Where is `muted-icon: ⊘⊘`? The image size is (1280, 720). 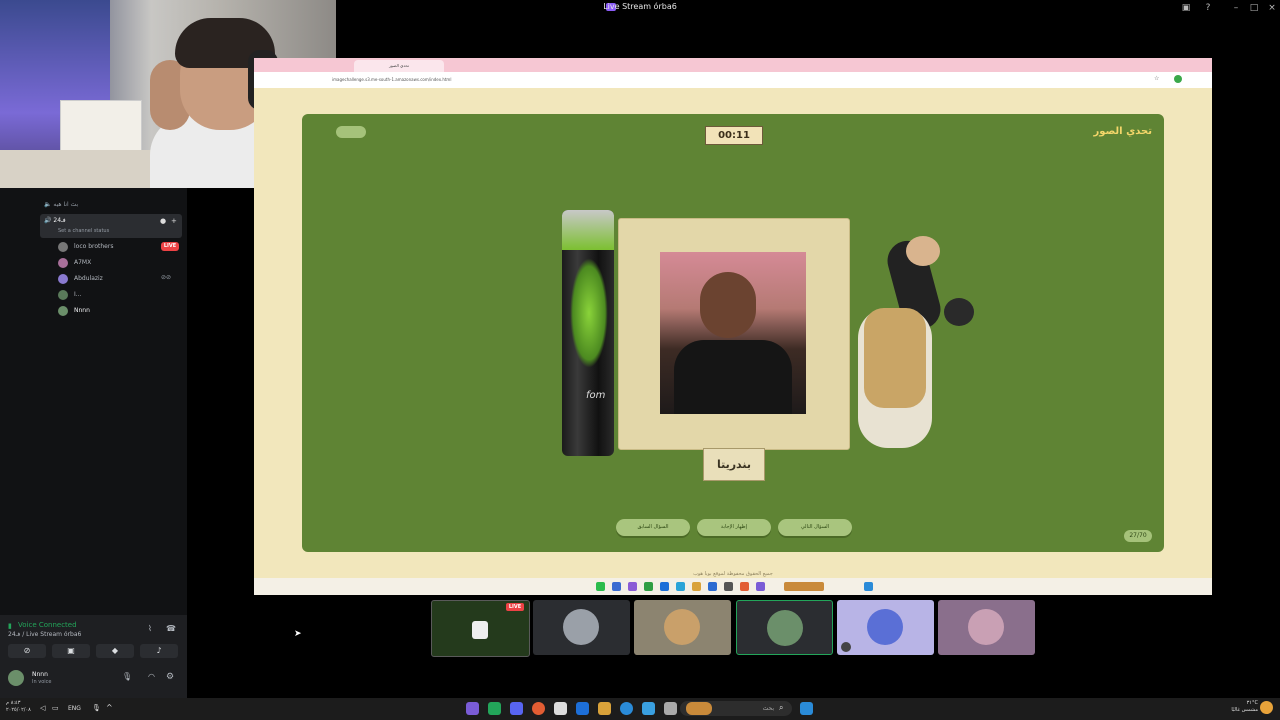 muted-icon: ⊘⊘ is located at coordinates (166, 277).